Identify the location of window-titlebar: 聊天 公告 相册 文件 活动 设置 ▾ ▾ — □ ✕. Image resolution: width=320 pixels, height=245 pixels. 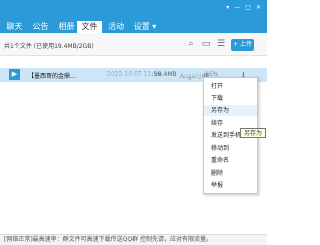
(133, 16).